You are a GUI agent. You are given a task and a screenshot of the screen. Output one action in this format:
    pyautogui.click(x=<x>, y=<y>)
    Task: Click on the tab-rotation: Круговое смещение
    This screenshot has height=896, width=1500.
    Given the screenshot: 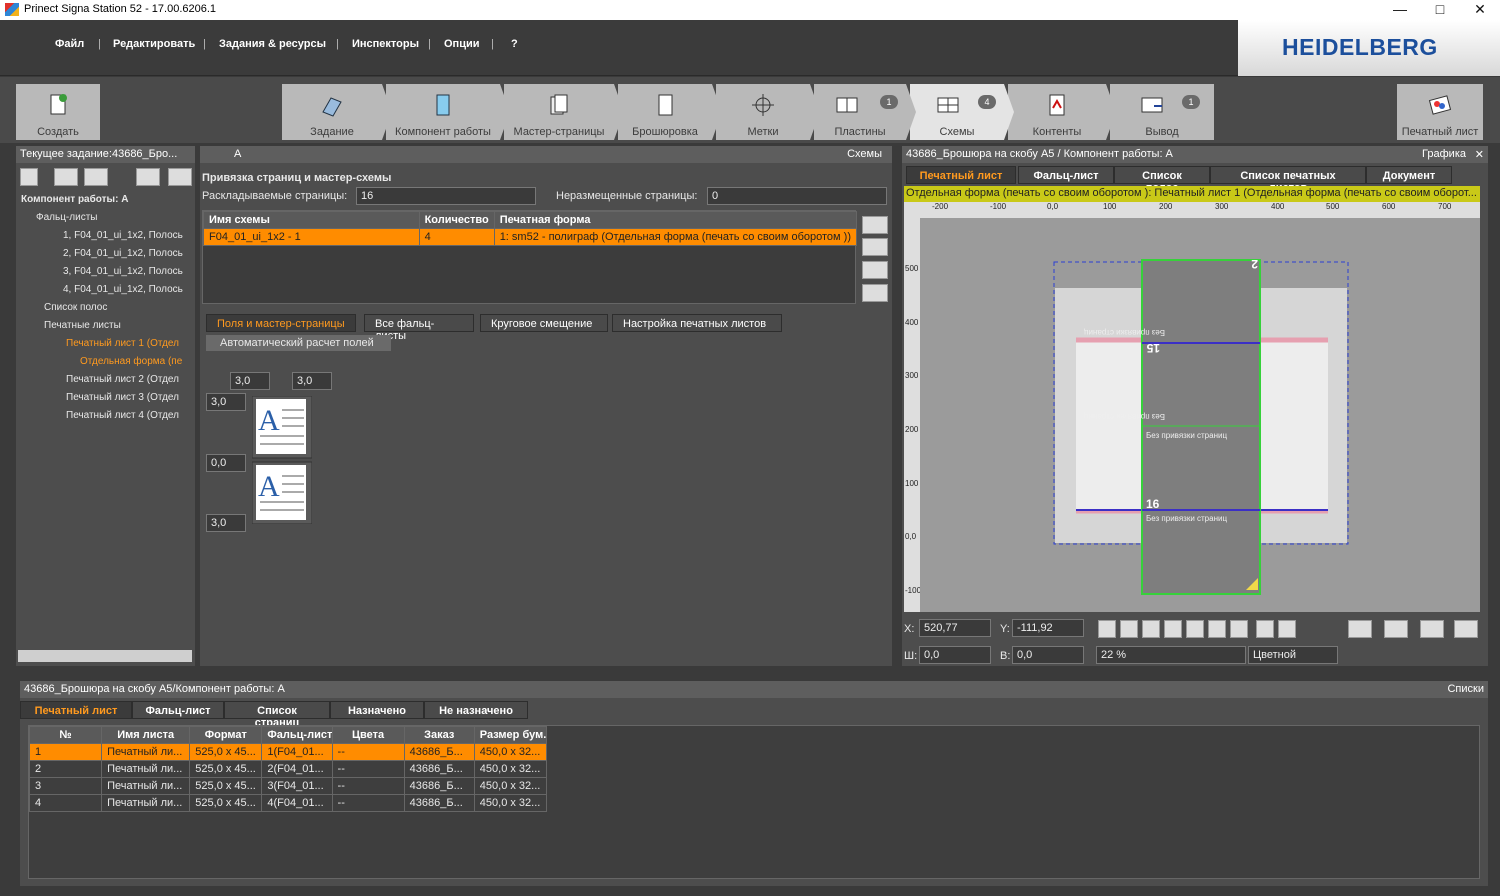 What is the action you would take?
    pyautogui.click(x=544, y=323)
    